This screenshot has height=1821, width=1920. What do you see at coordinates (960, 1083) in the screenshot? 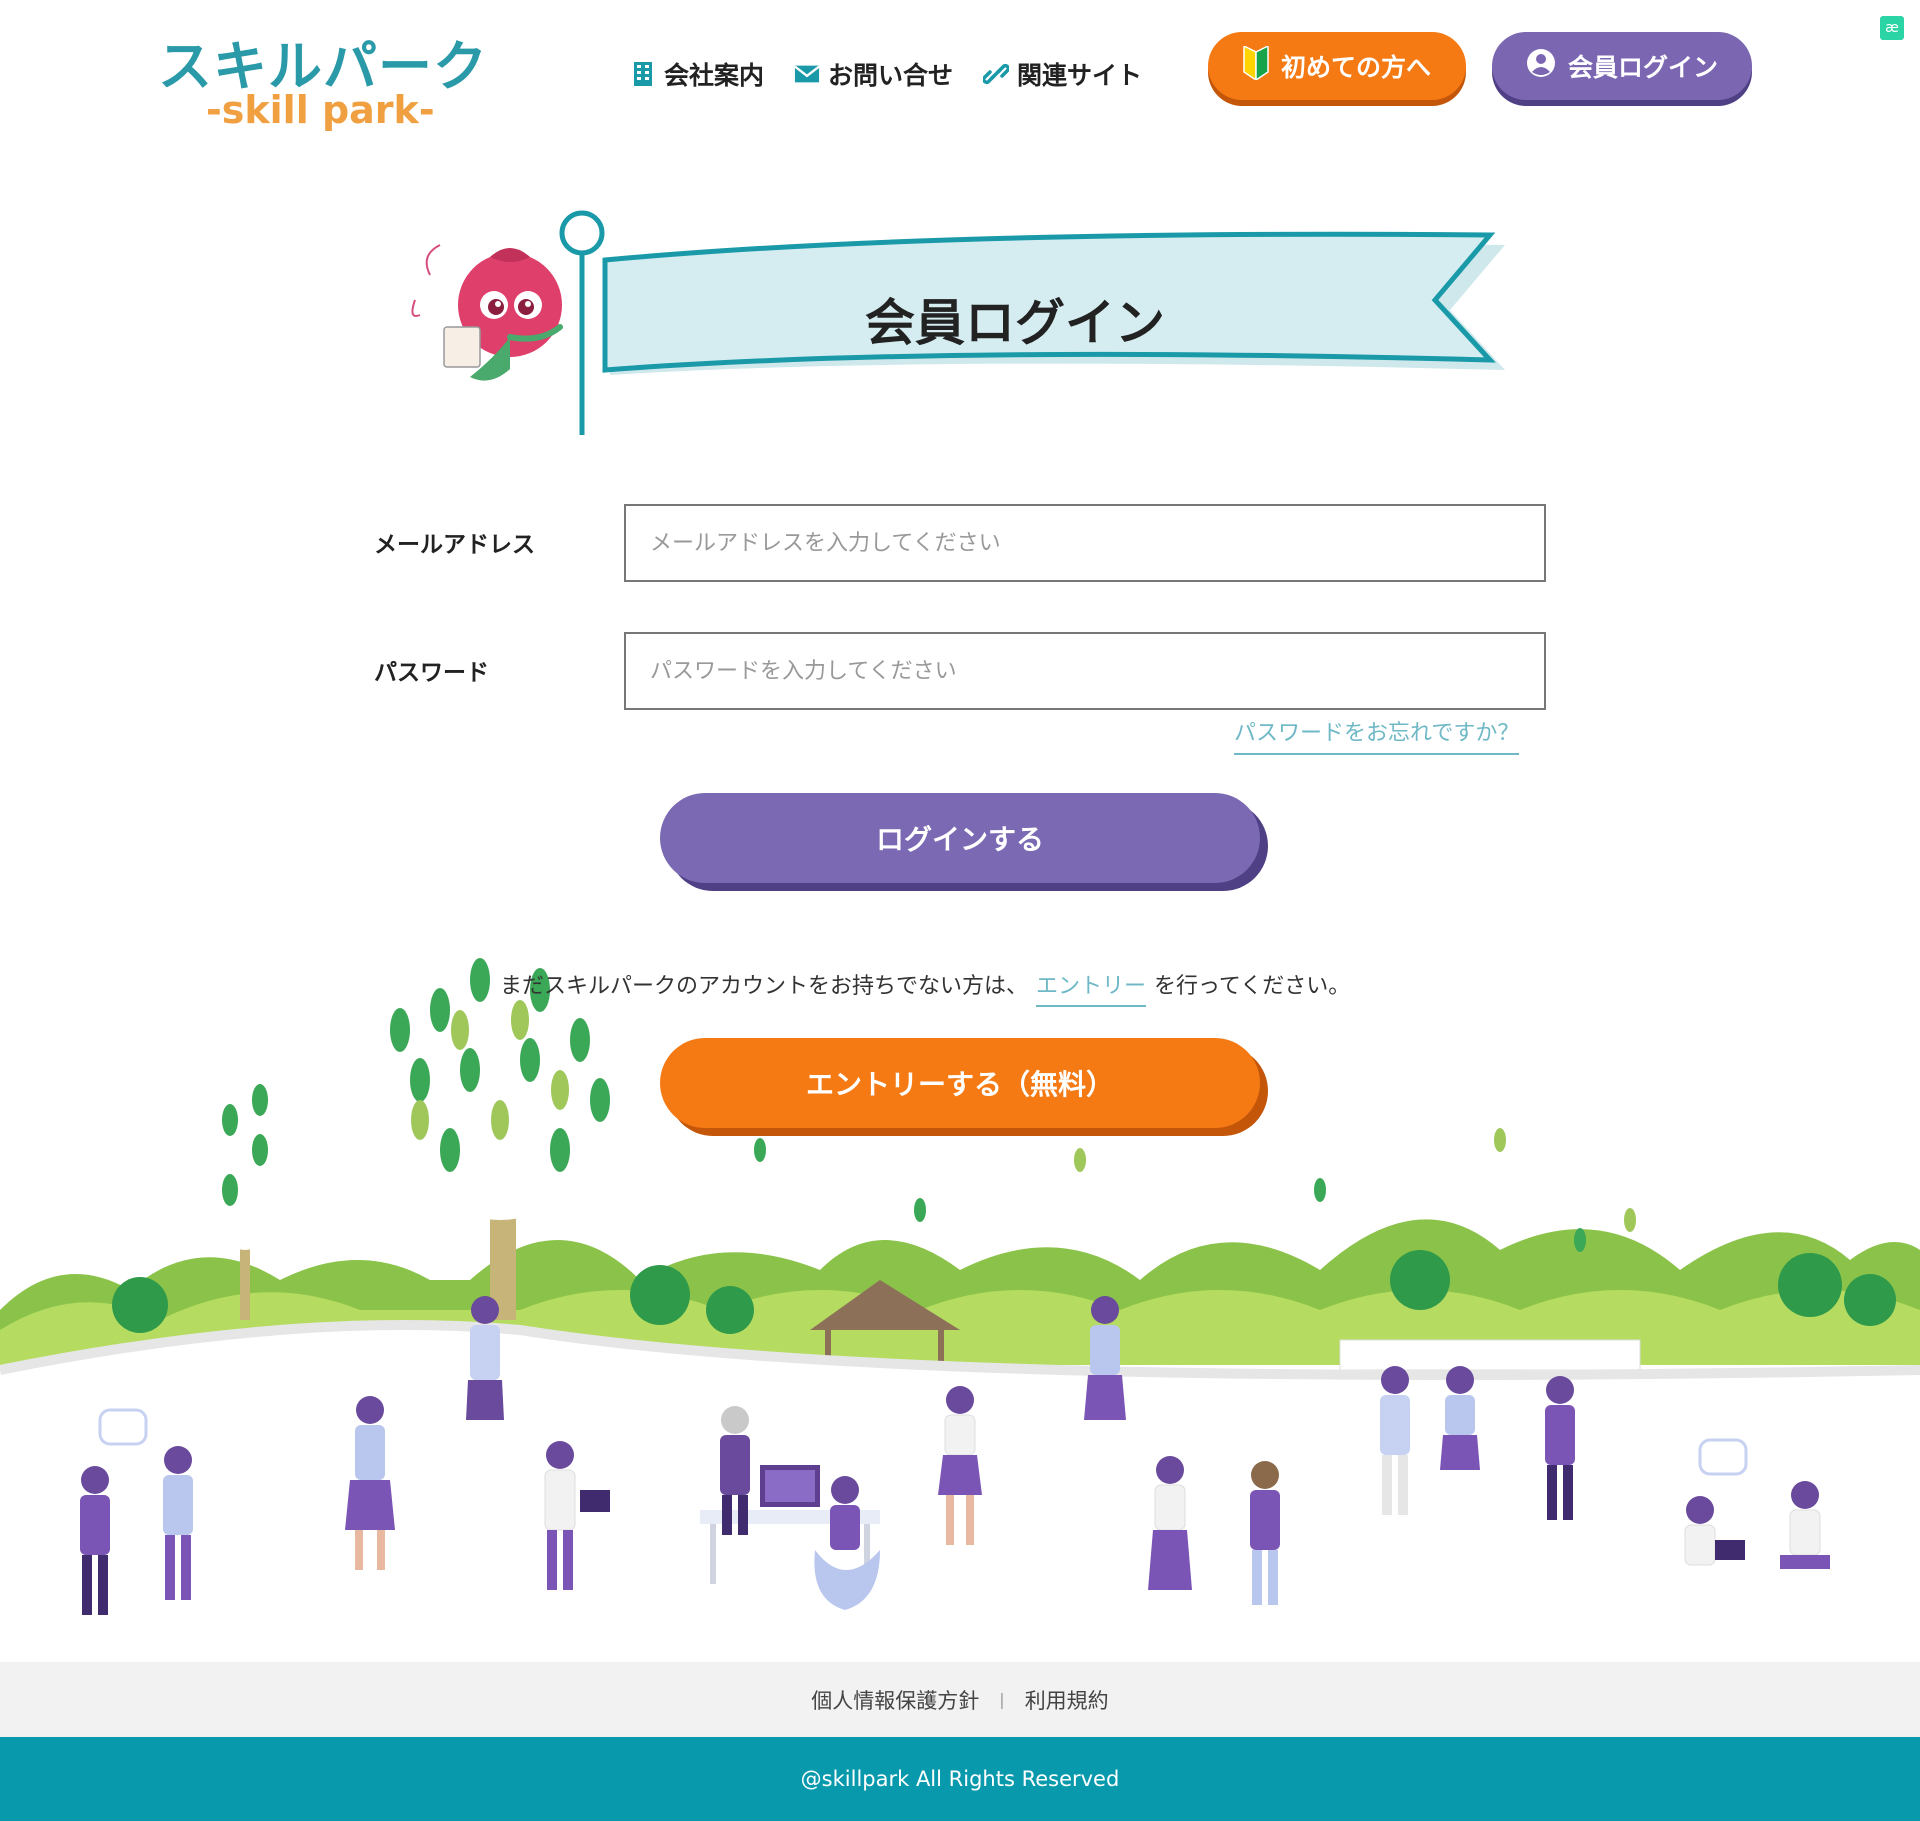
I see `entry-button: エントリーする（無料）` at bounding box center [960, 1083].